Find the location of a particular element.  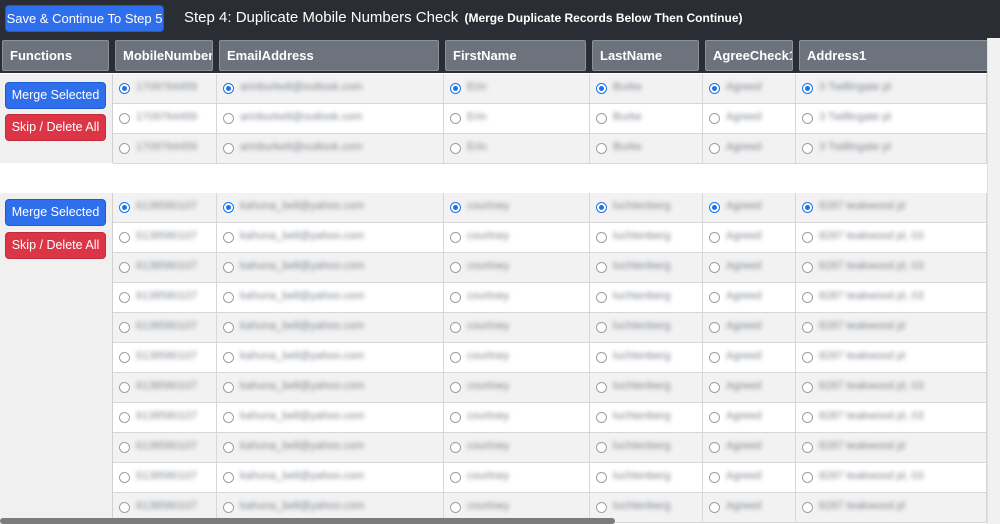

cell-value: Agreed is located at coordinates (744, 386).